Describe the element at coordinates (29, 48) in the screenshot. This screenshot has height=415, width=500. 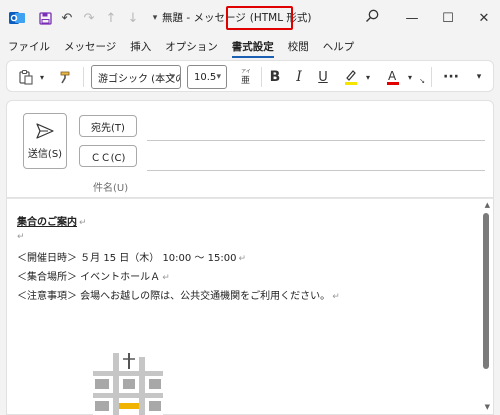
I see `tab-file: ファイル` at that location.